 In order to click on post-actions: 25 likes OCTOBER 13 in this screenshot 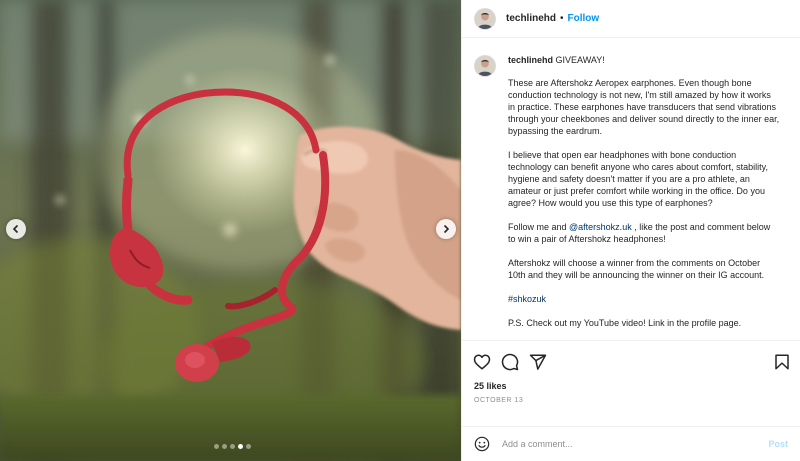, I will do `click(631, 383)`.